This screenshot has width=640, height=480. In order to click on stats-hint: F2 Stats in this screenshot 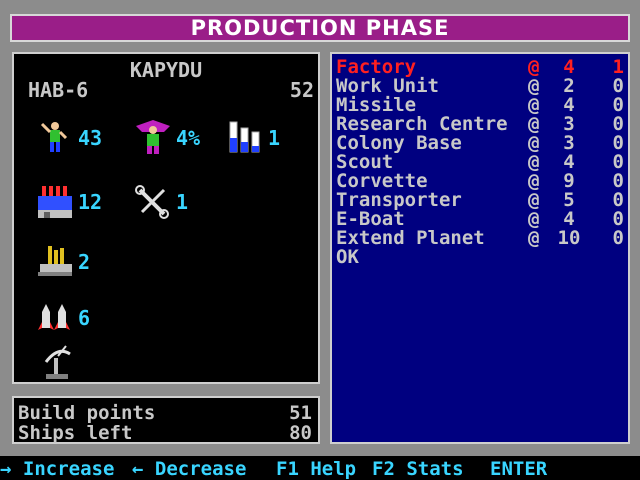, I will do `click(418, 469)`.